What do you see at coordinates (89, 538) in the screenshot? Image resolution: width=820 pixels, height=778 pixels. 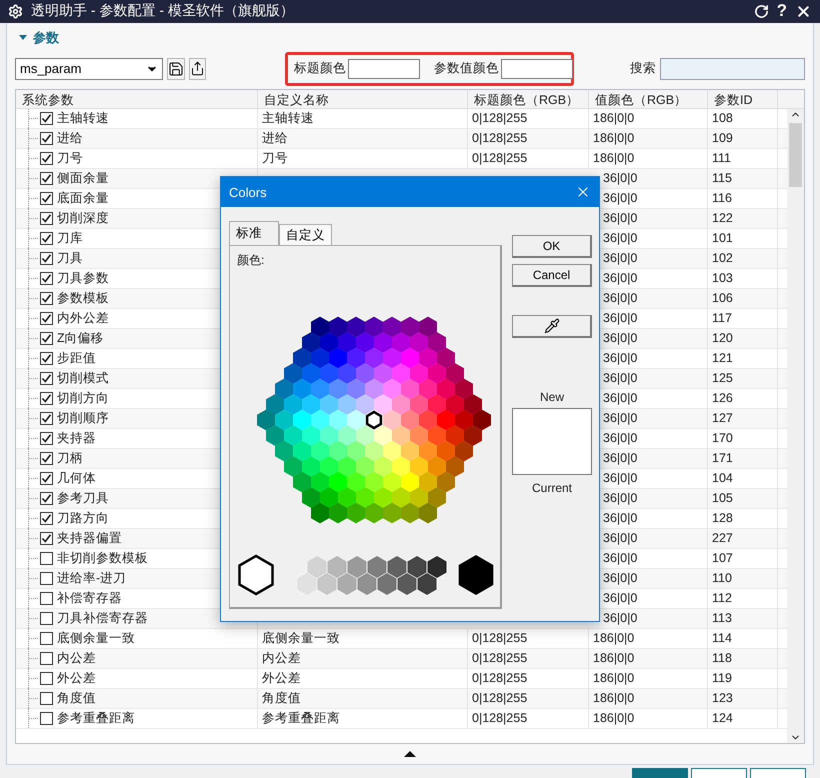 I see `parameter-name: 夹持器偏置` at bounding box center [89, 538].